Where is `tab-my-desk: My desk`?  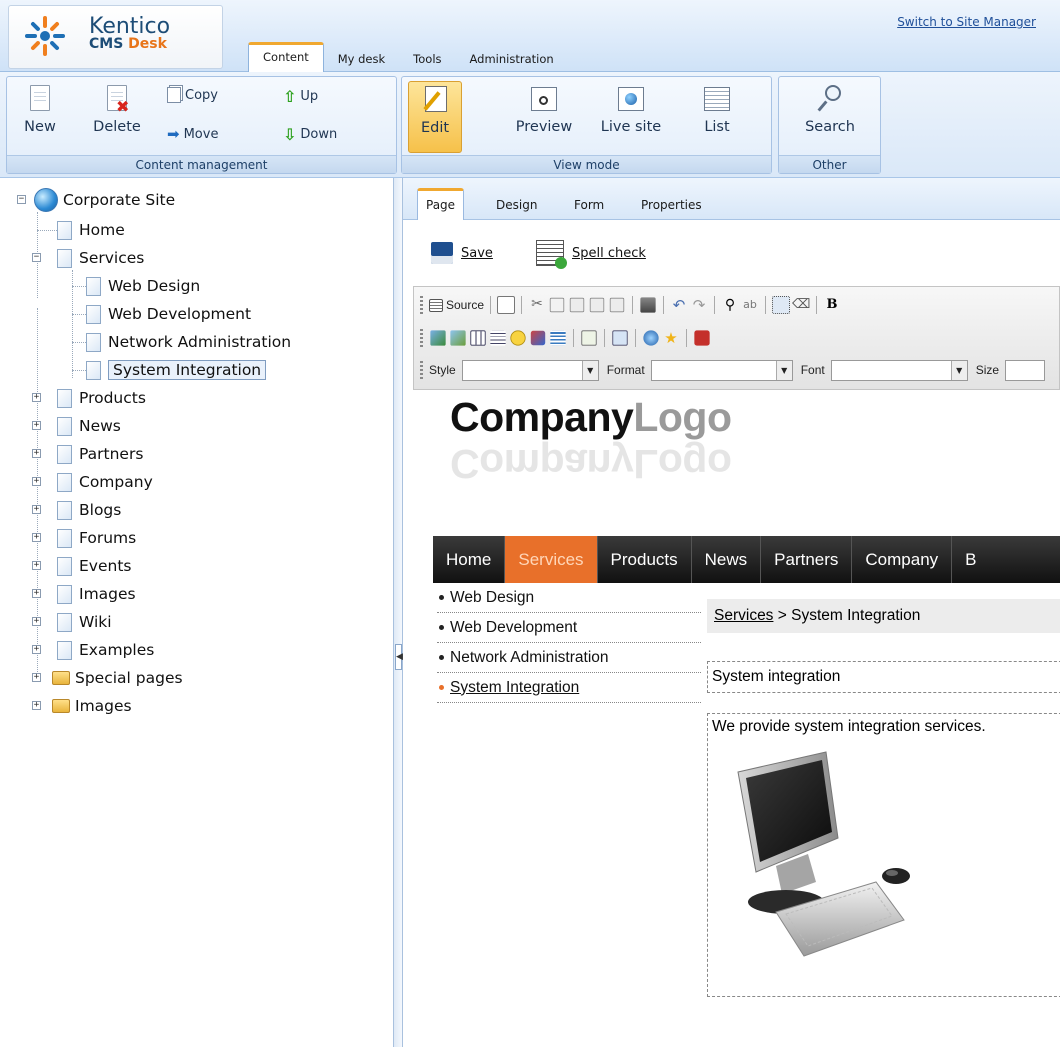 tab-my-desk: My desk is located at coordinates (361, 59).